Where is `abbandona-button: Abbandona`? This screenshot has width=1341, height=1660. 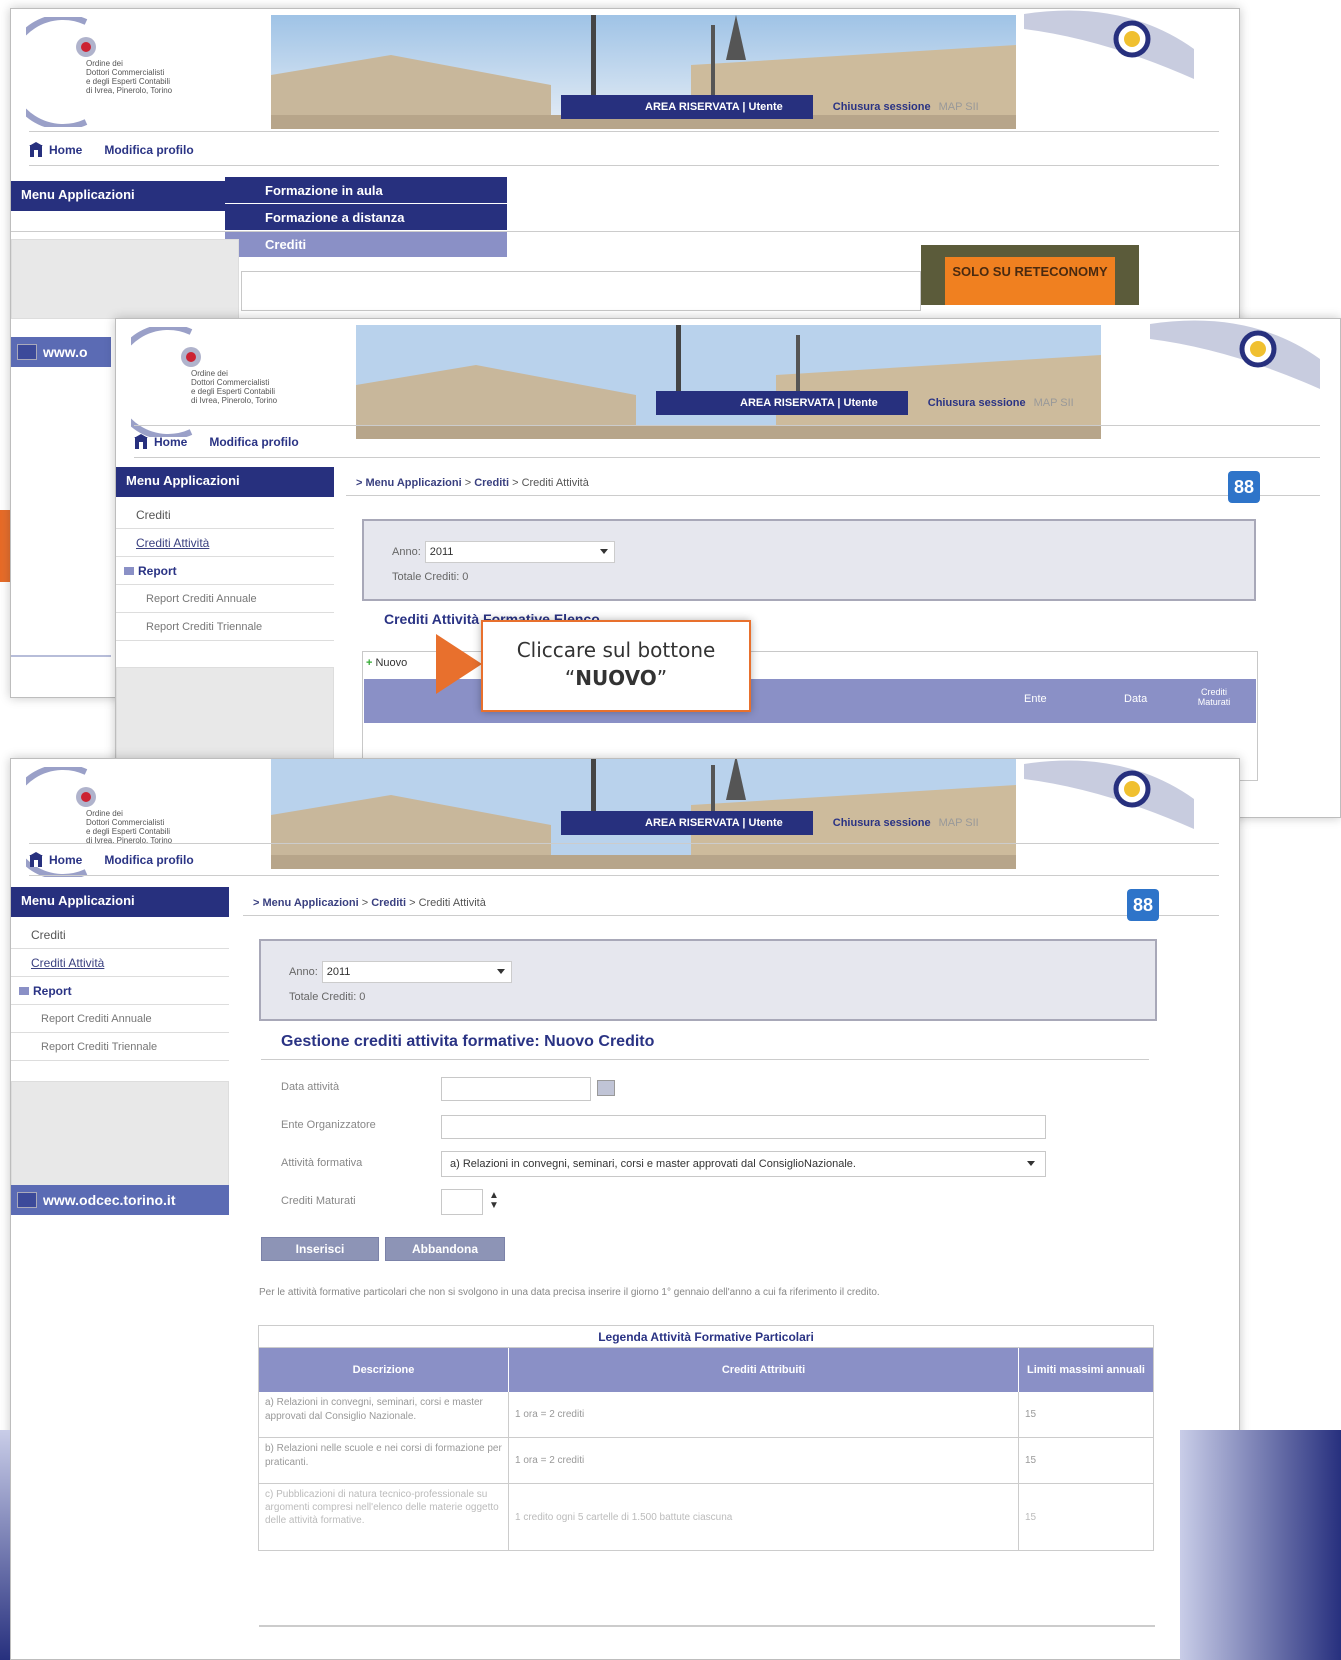
abbandona-button: Abbandona is located at coordinates (445, 1249).